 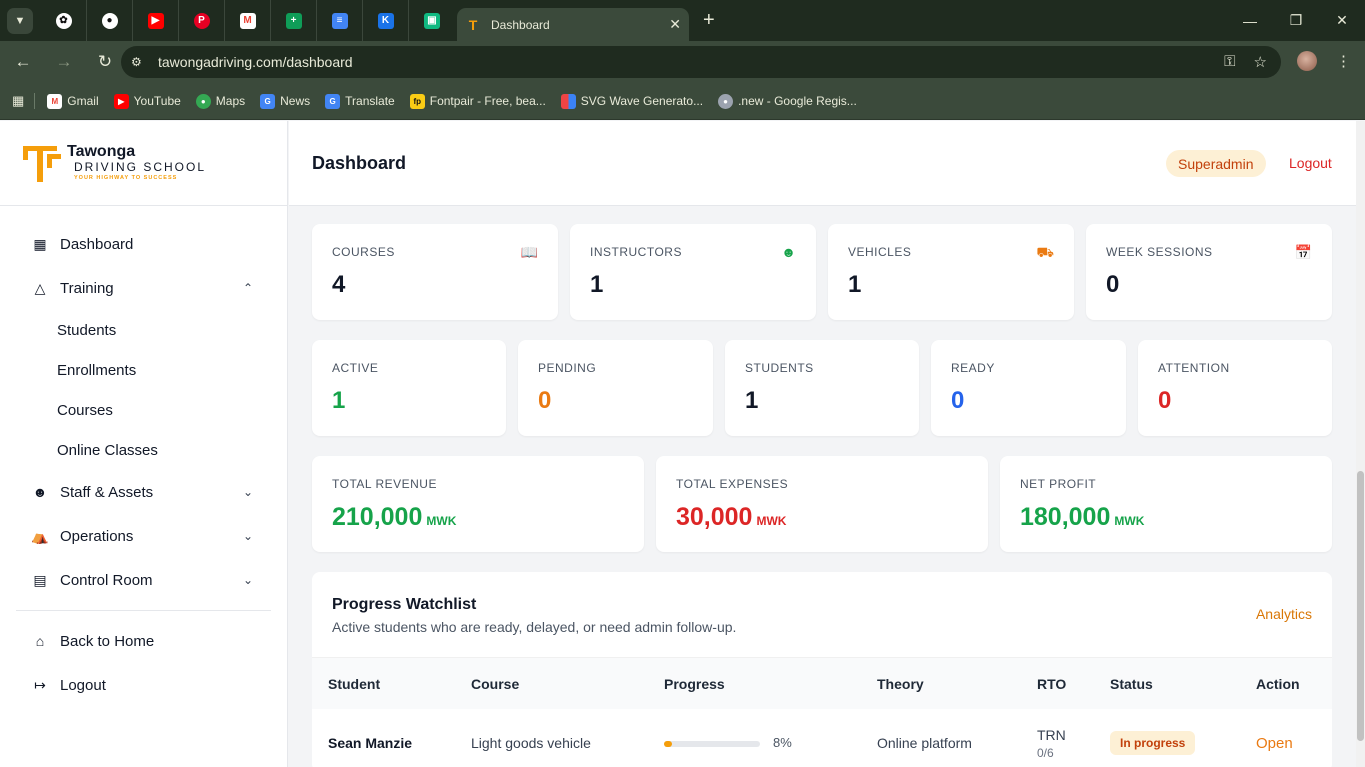 I want to click on finance-value: 210,000, so click(x=377, y=517).